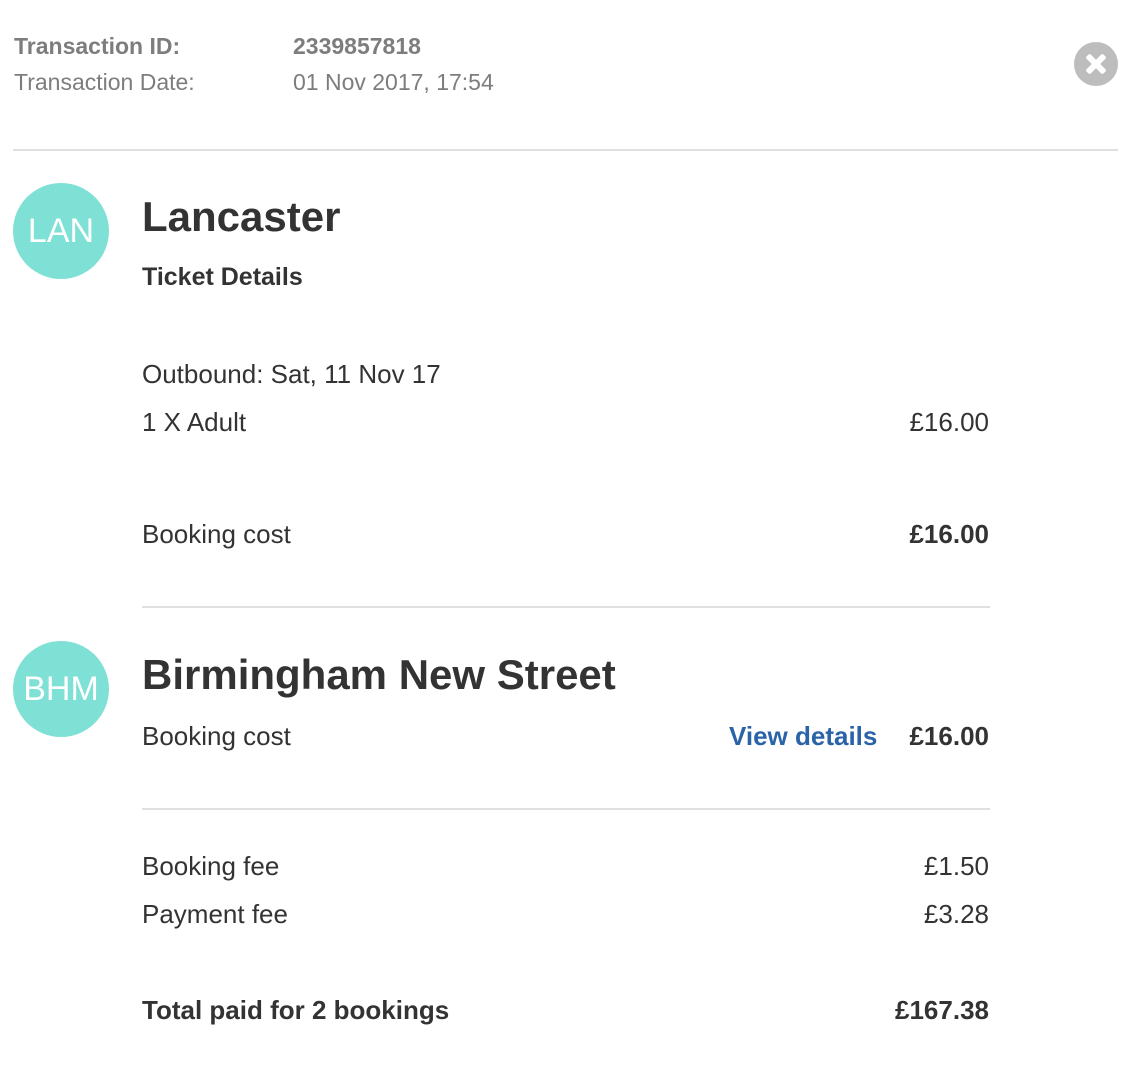  I want to click on payment-fee-value: £3.28, so click(956, 914).